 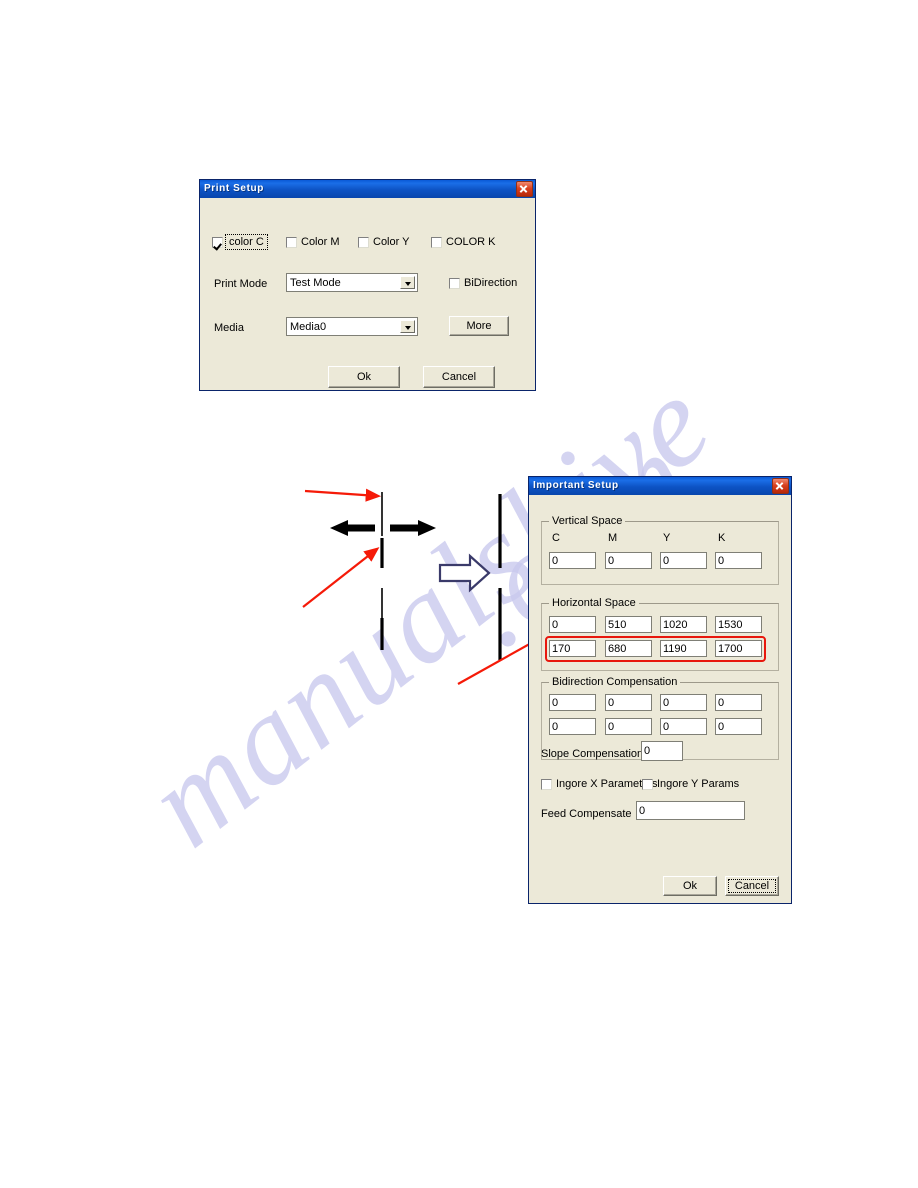 What do you see at coordinates (738, 726) in the screenshot?
I see `bidirection-row2-input-4: 0` at bounding box center [738, 726].